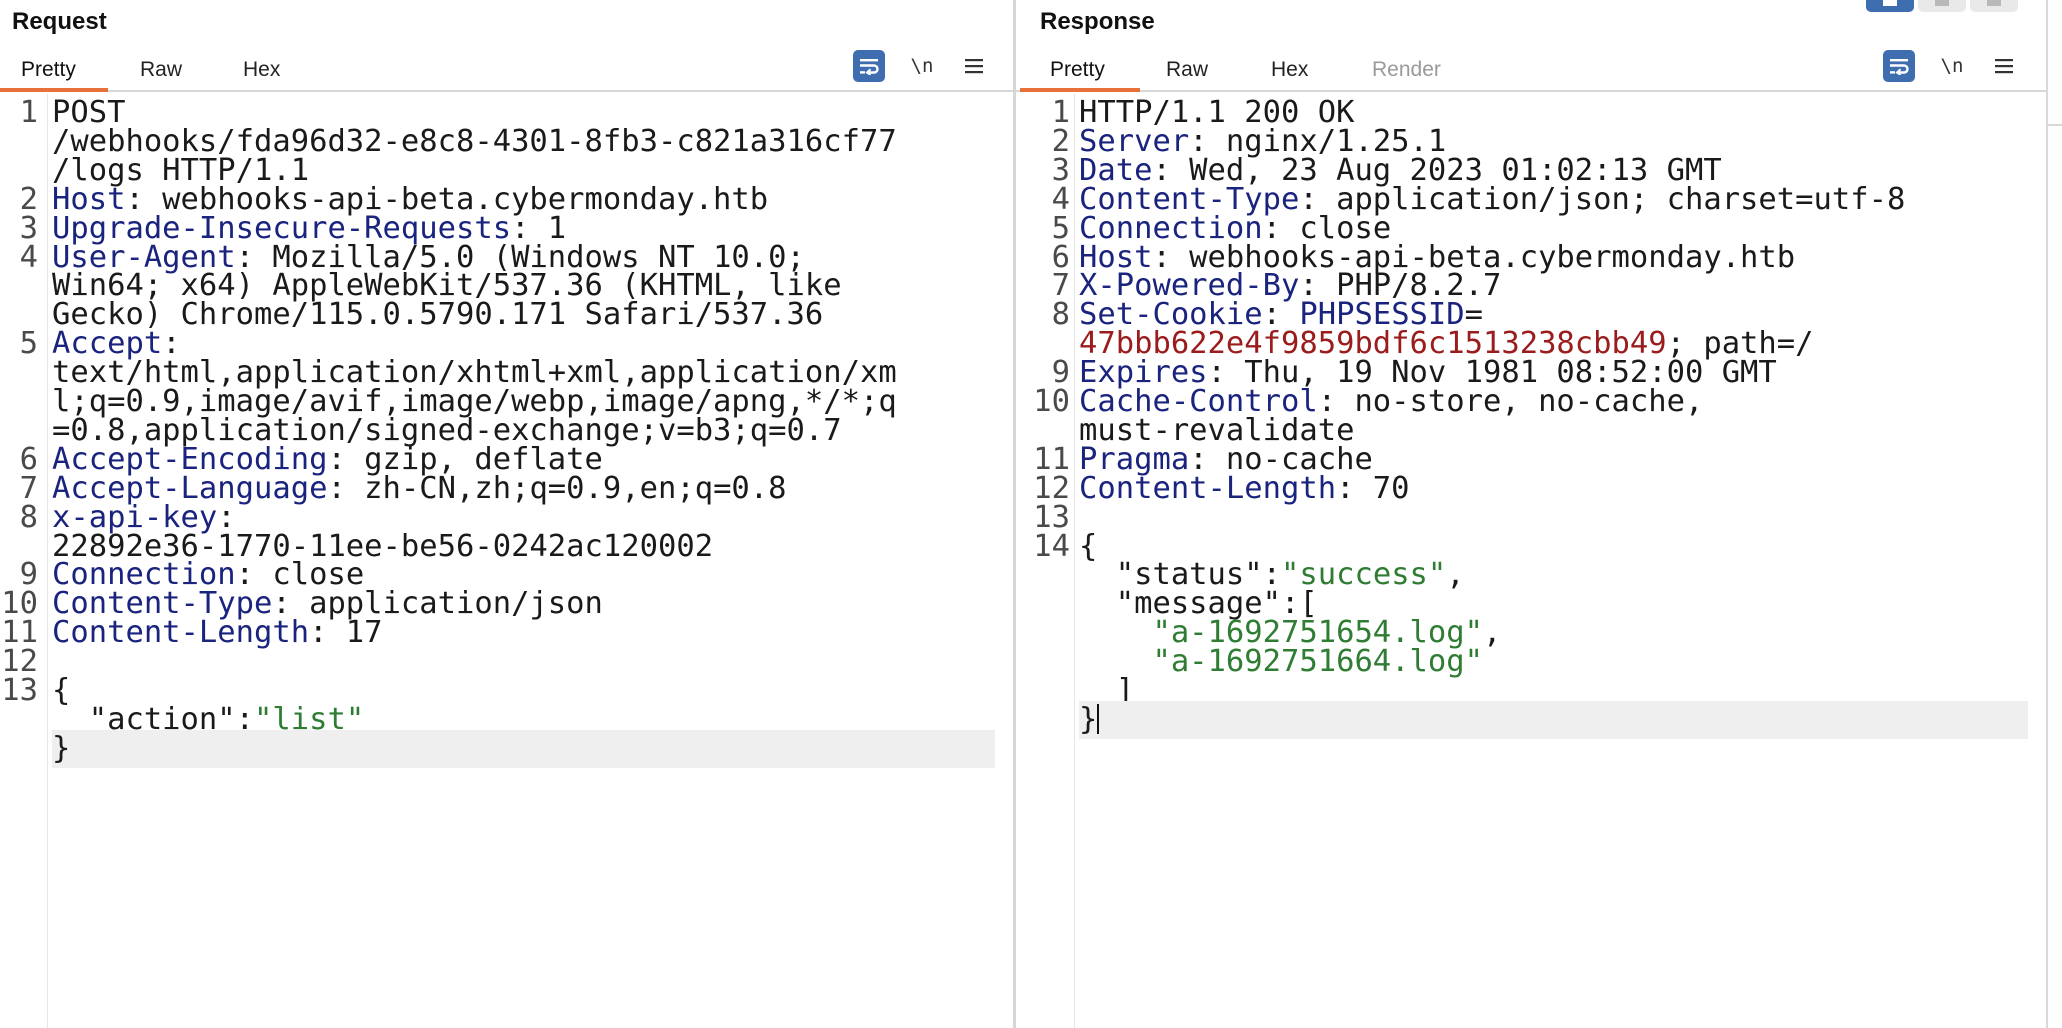  I want to click on layout-tabs-button, so click(1994, 6).